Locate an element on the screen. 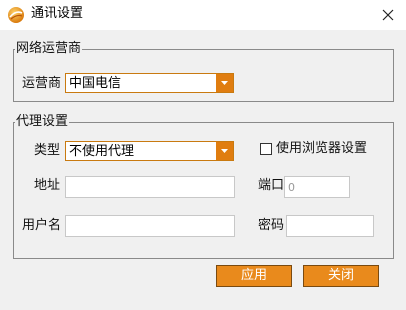 The image size is (406, 310). close-icon is located at coordinates (388, 15).